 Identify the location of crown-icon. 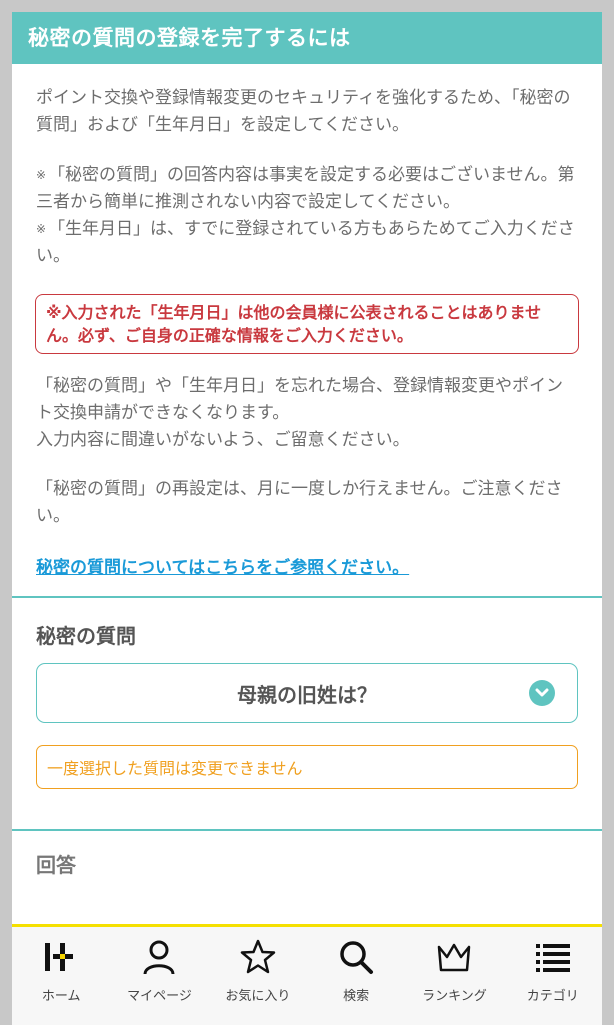
(454, 957).